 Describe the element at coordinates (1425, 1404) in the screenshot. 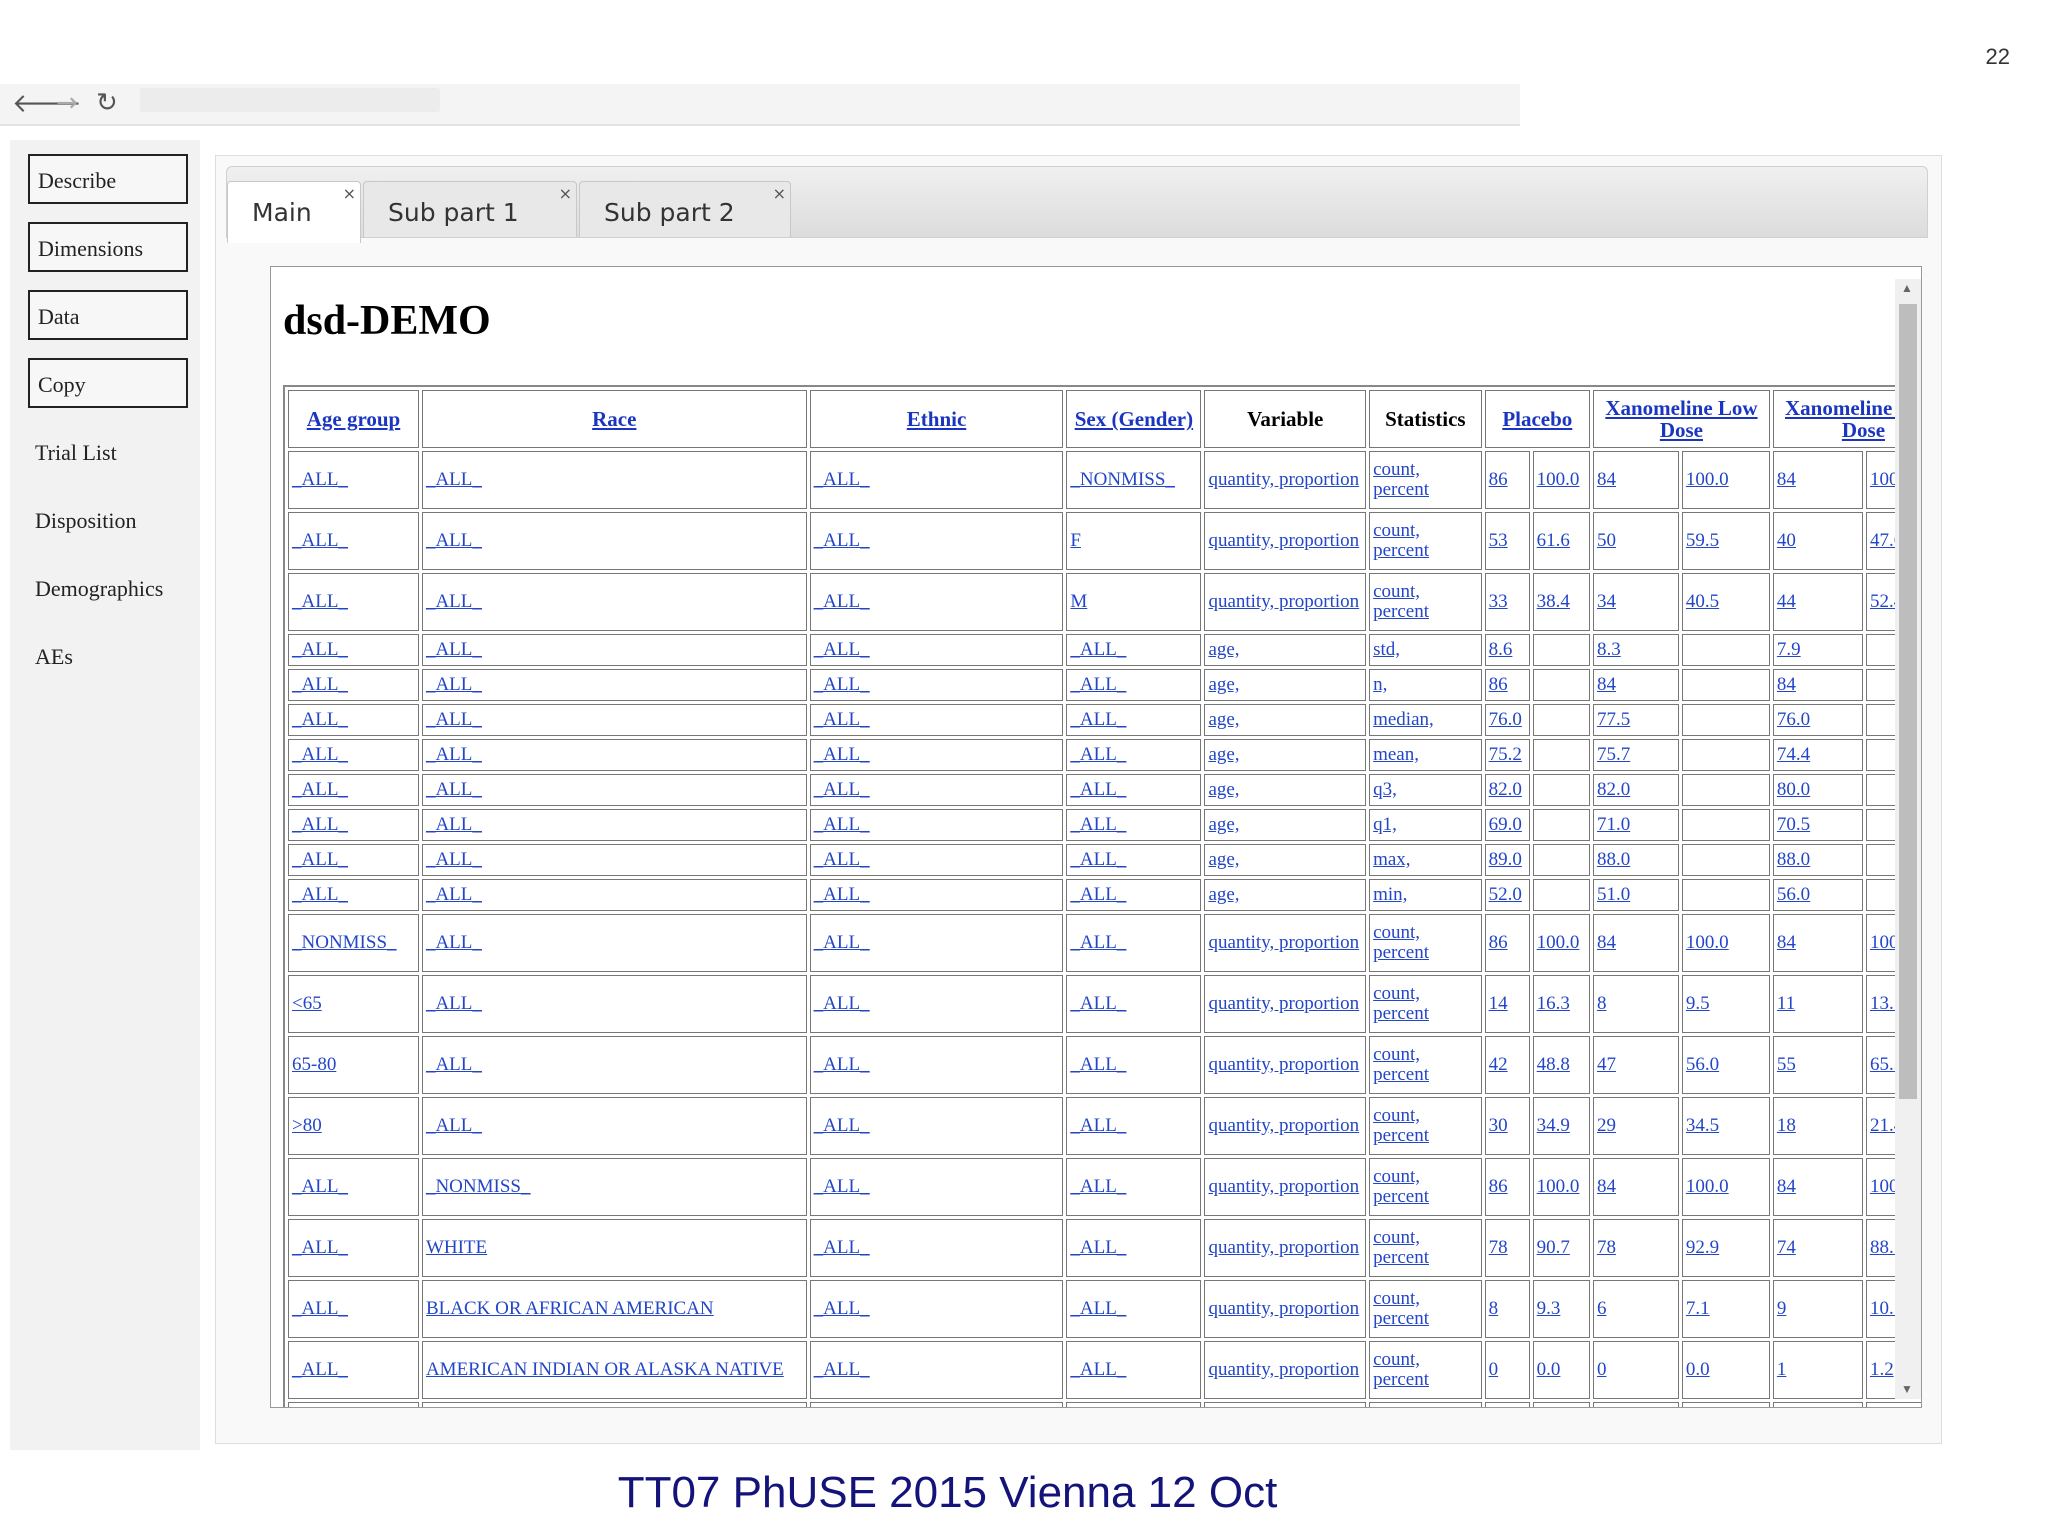

I see `table-cell: std` at that location.